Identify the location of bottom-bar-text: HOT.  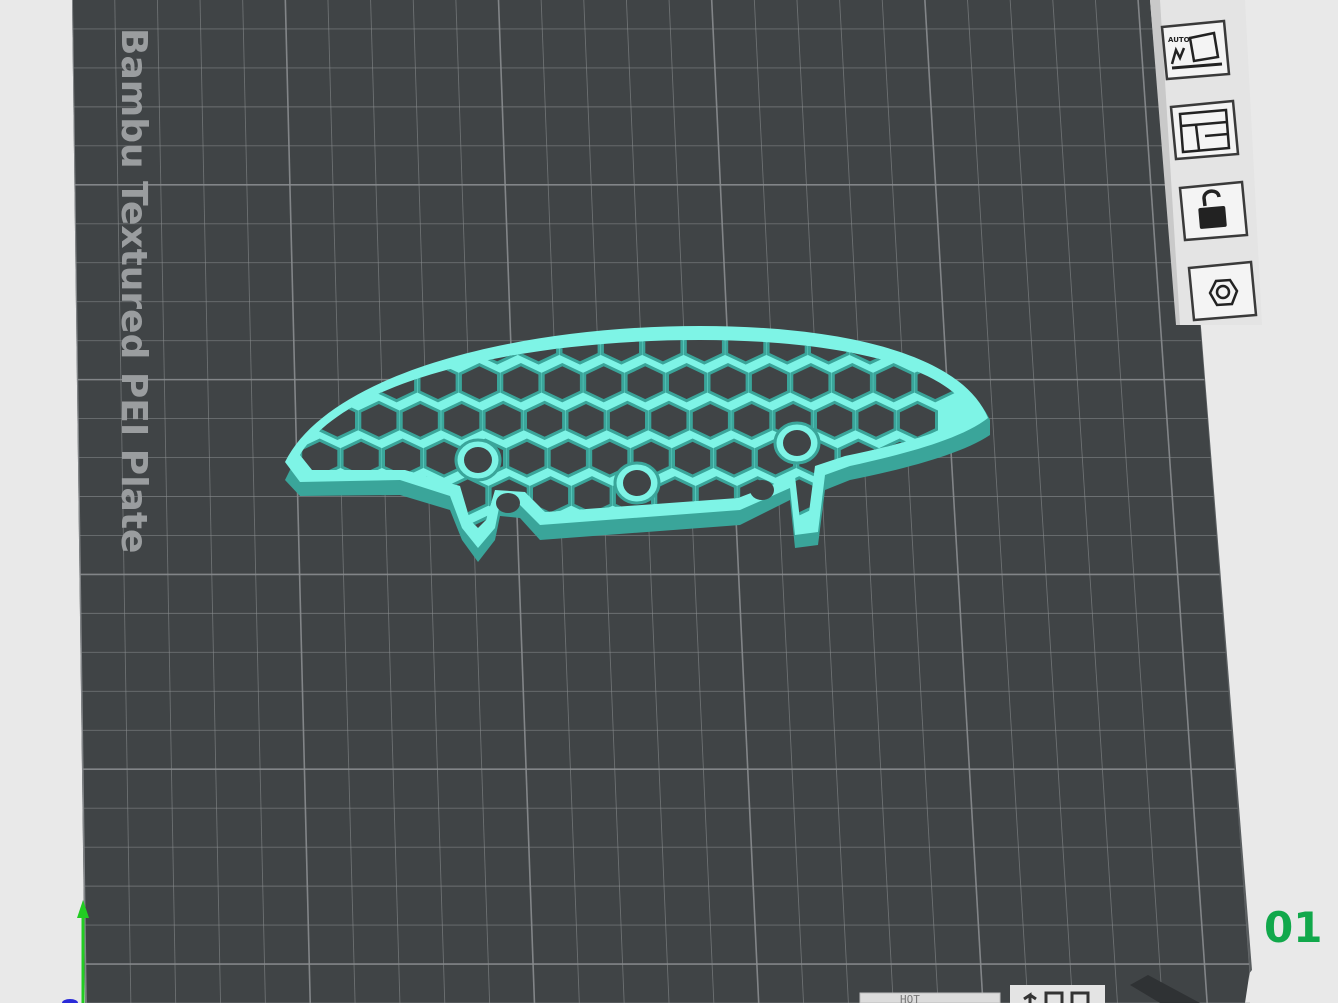
(910, 998).